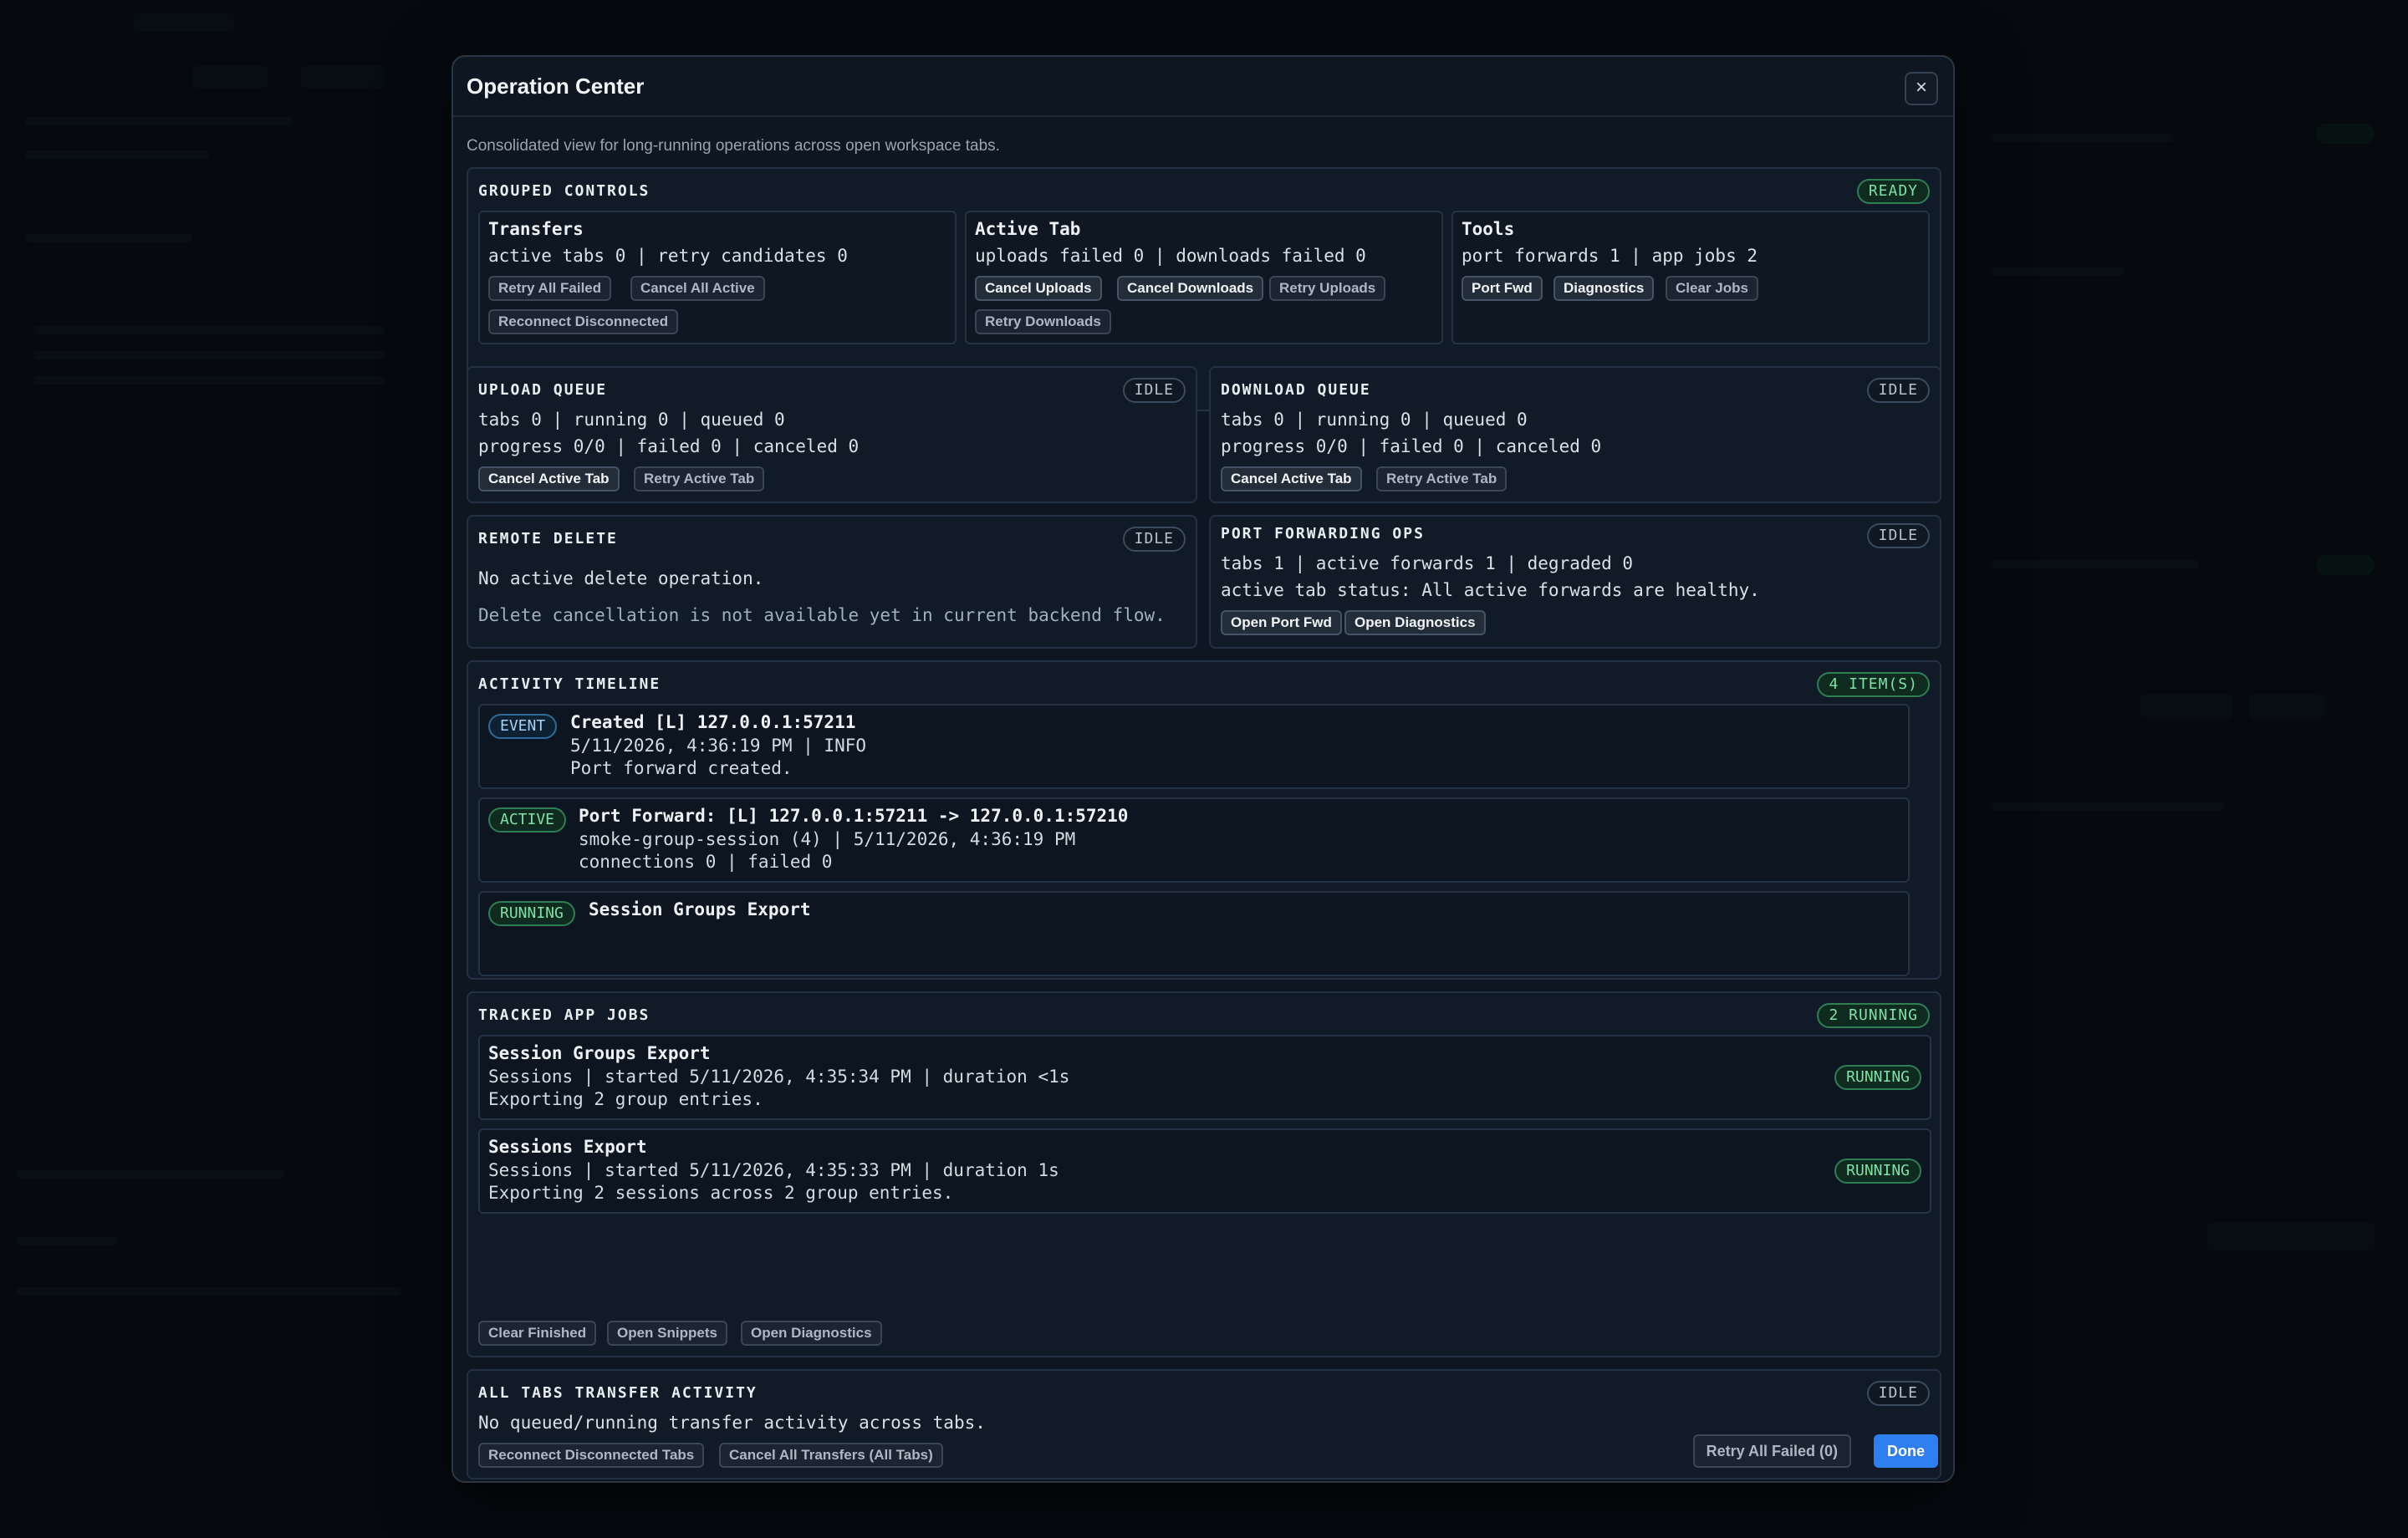 This screenshot has width=2408, height=1538. I want to click on panel-title: PORT FORWARDING OPS, so click(1323, 533).